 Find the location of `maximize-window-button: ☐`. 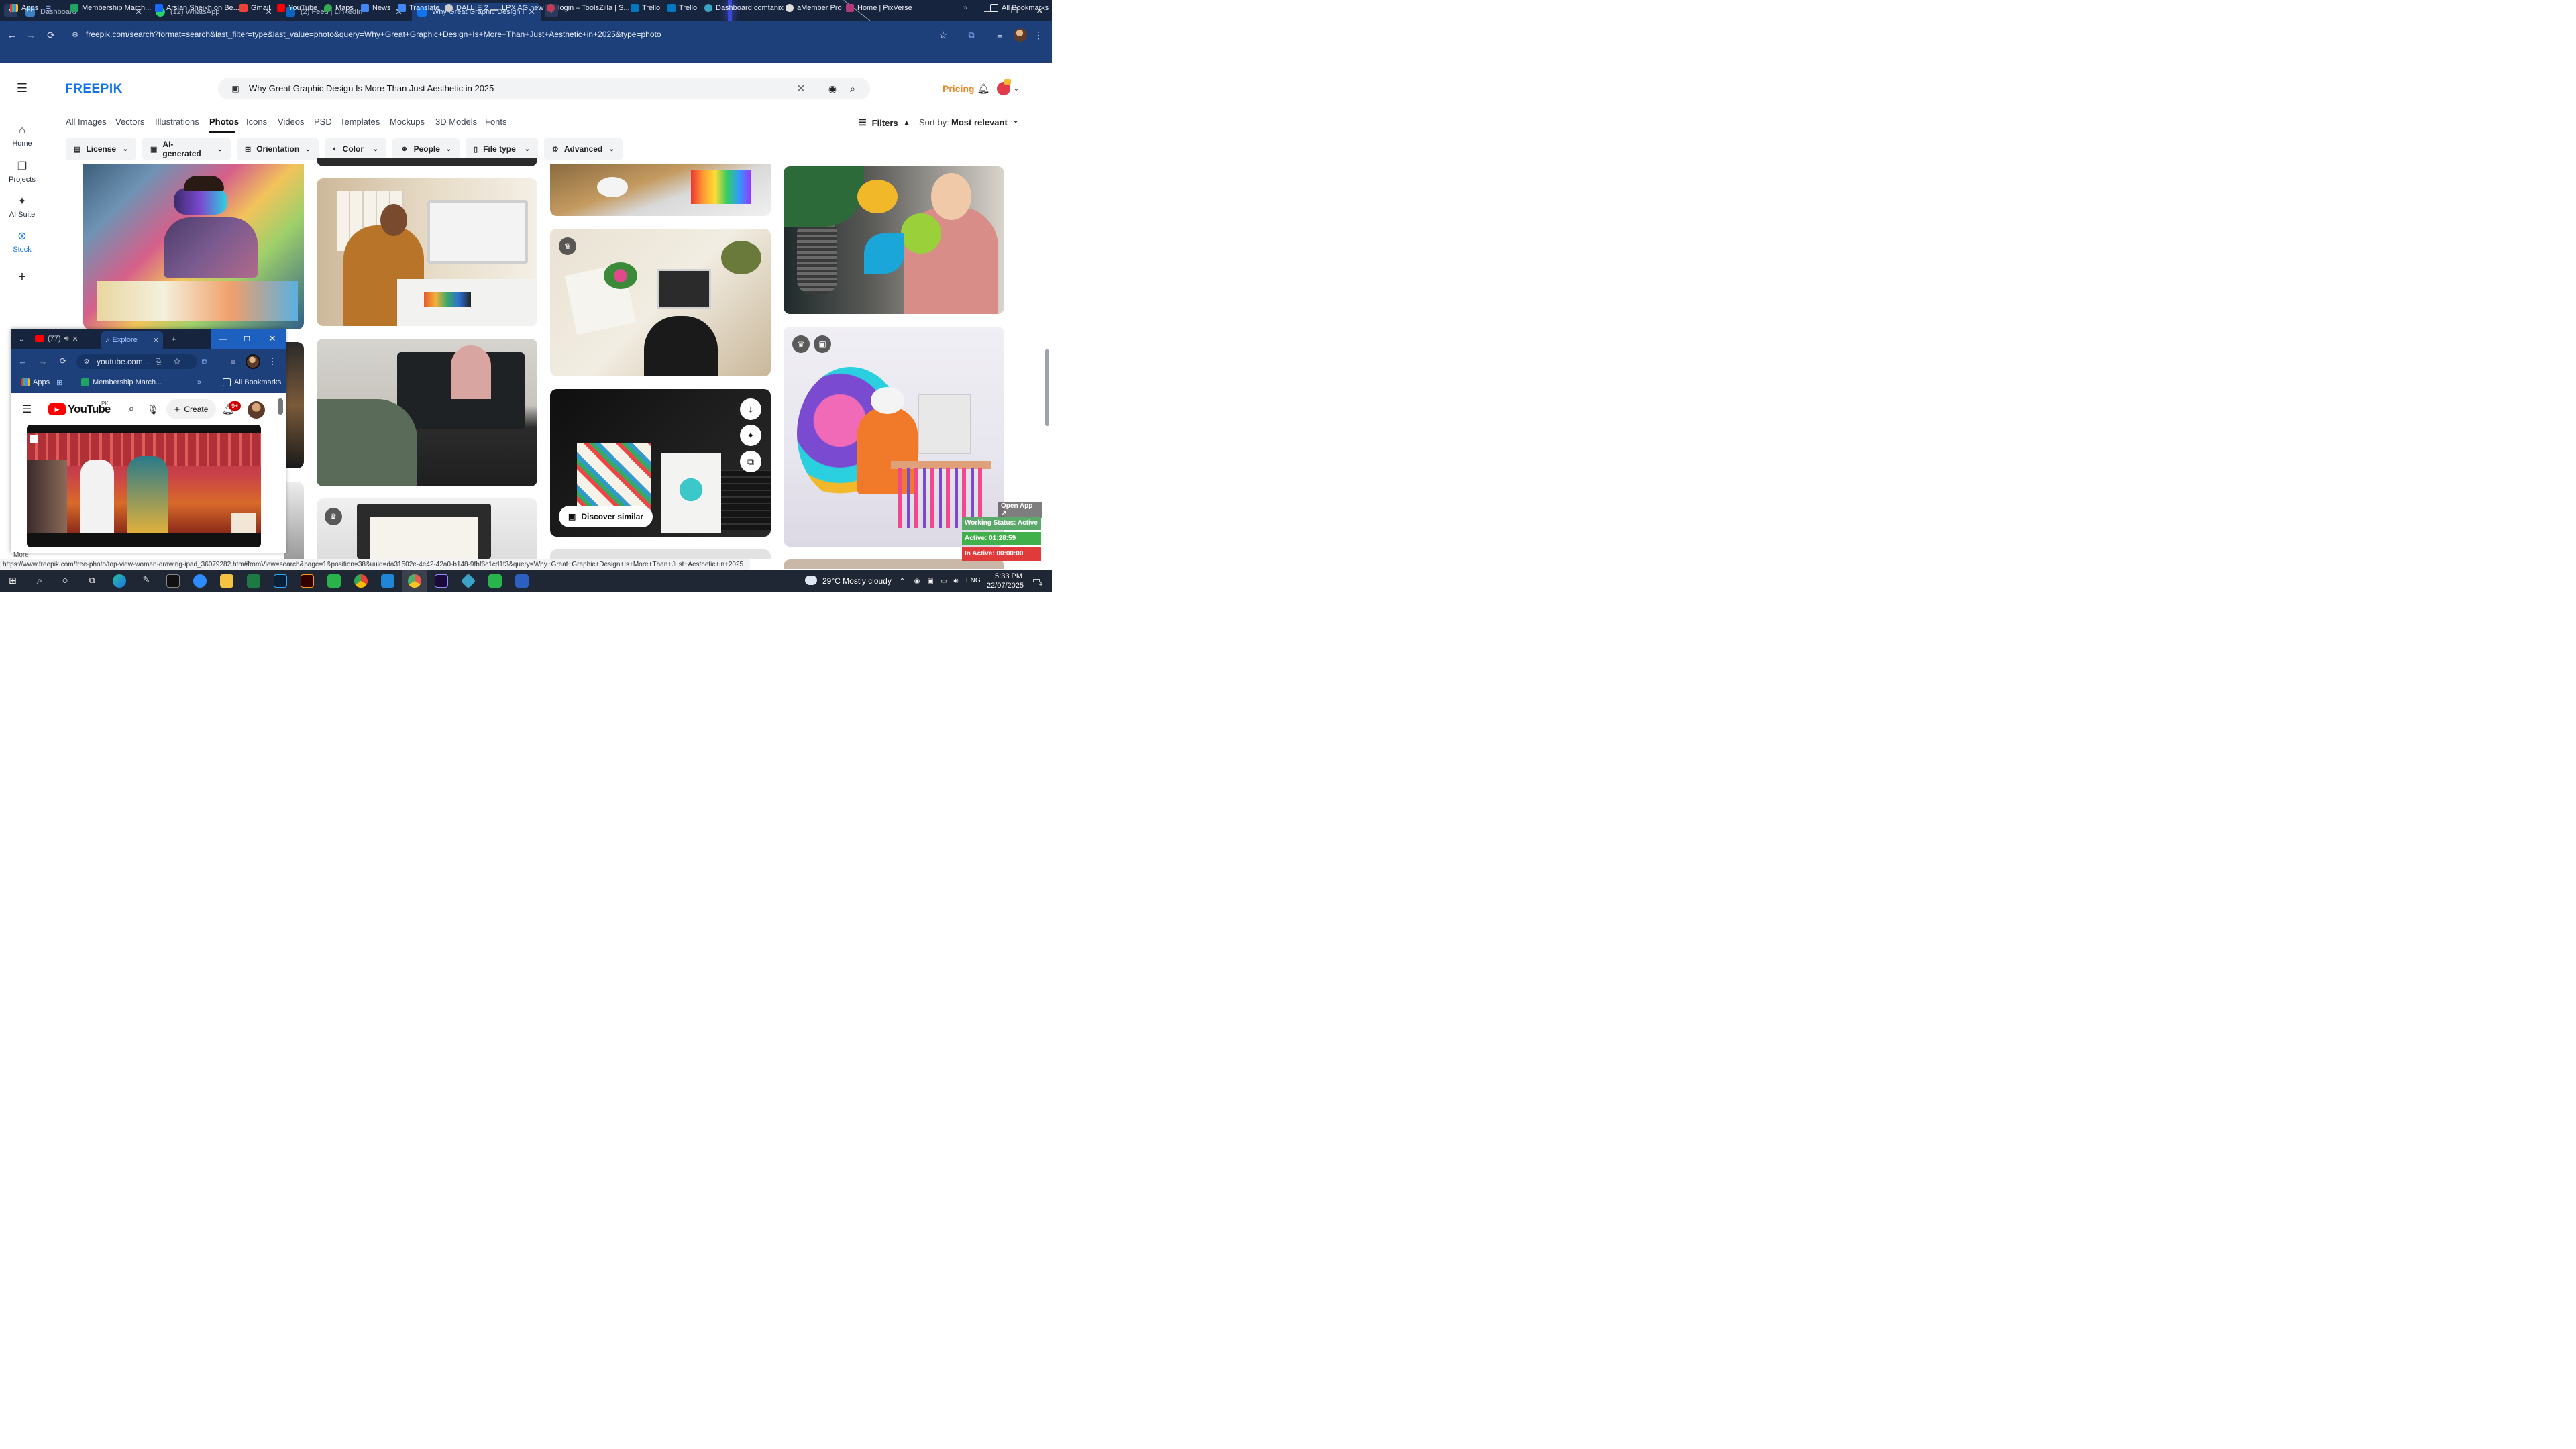

maximize-window-button: ☐ is located at coordinates (247, 339).